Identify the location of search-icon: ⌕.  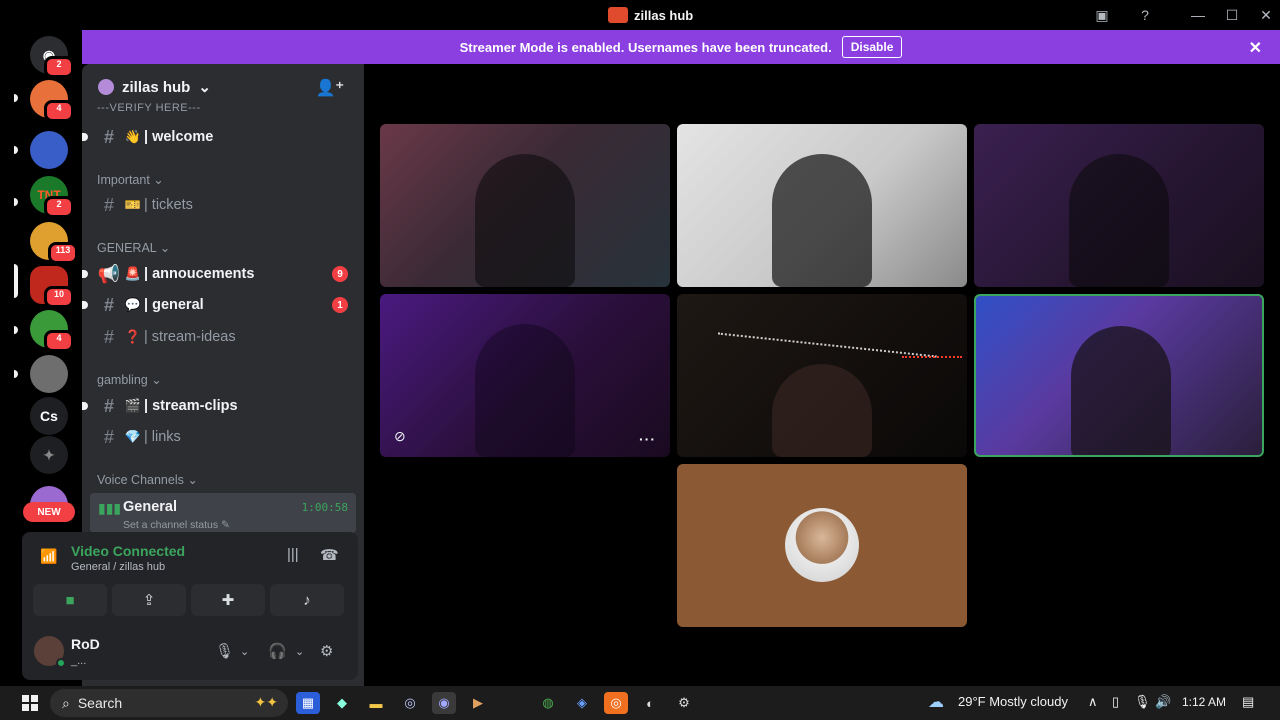
(66, 702).